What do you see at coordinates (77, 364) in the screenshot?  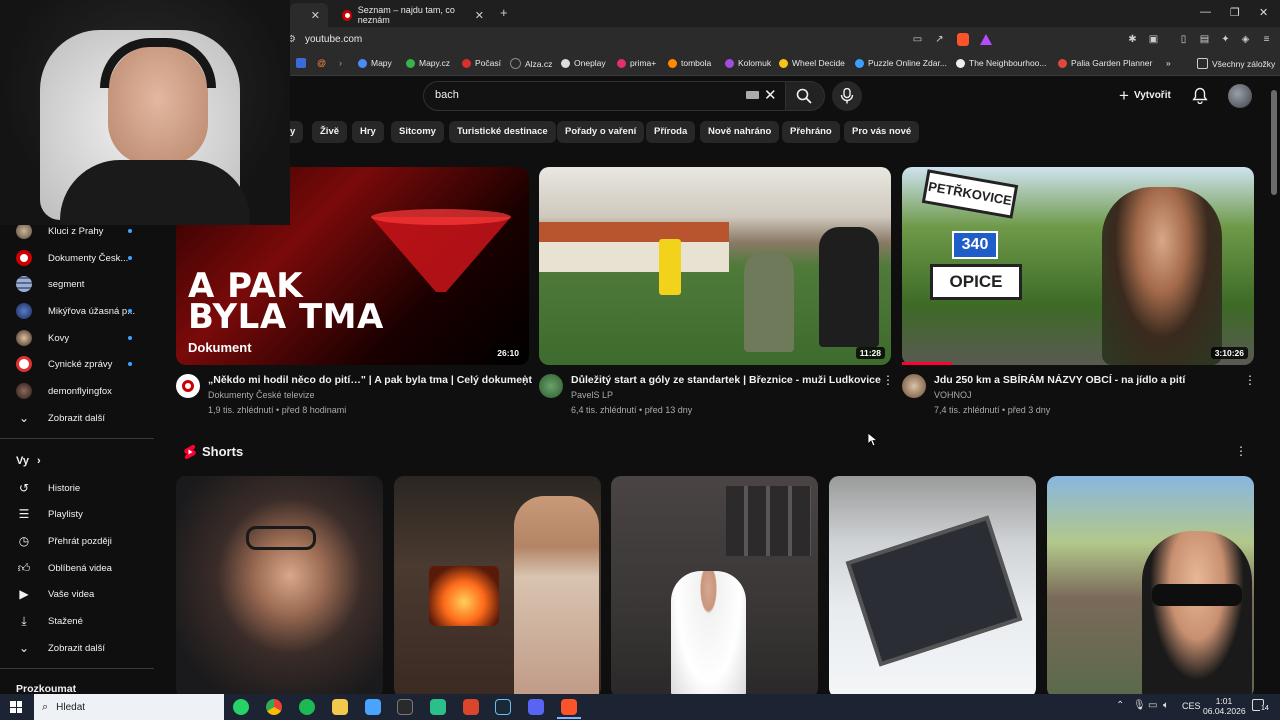 I see `sidebar-subscription: Cynické zprávy` at bounding box center [77, 364].